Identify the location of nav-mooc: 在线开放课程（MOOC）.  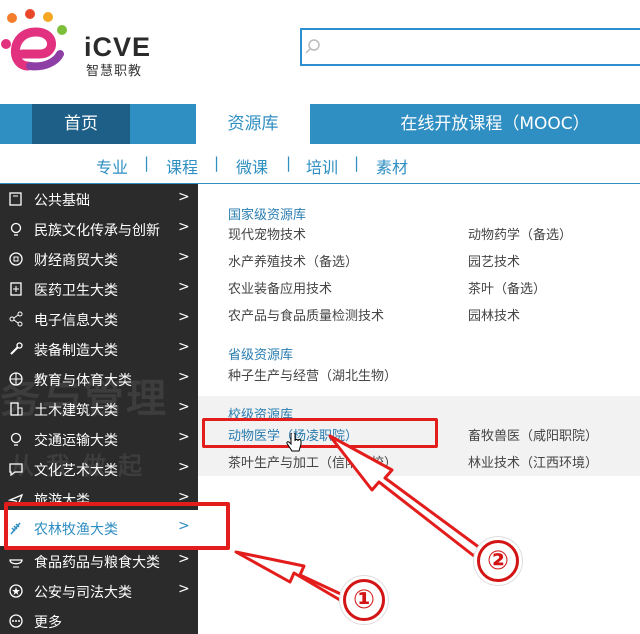
(495, 124).